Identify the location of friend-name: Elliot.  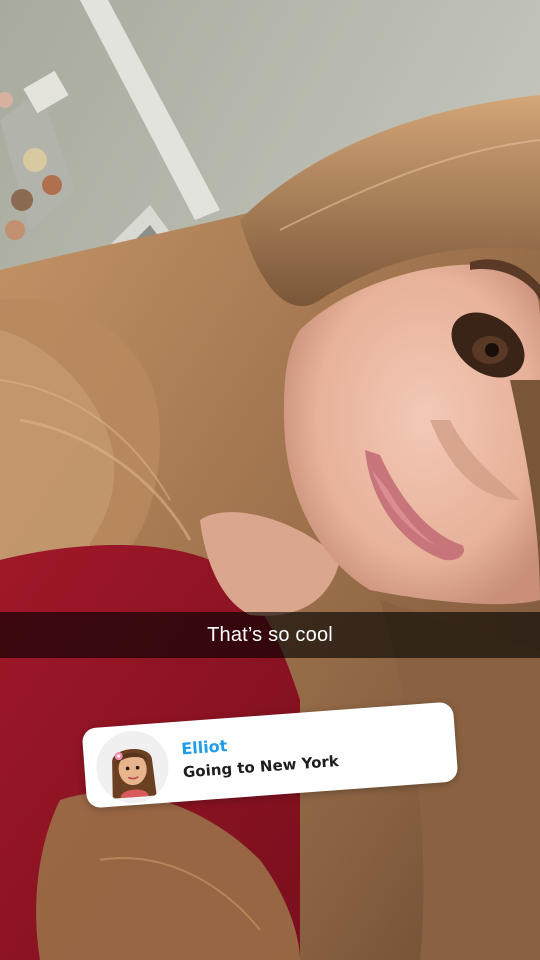
(204, 747).